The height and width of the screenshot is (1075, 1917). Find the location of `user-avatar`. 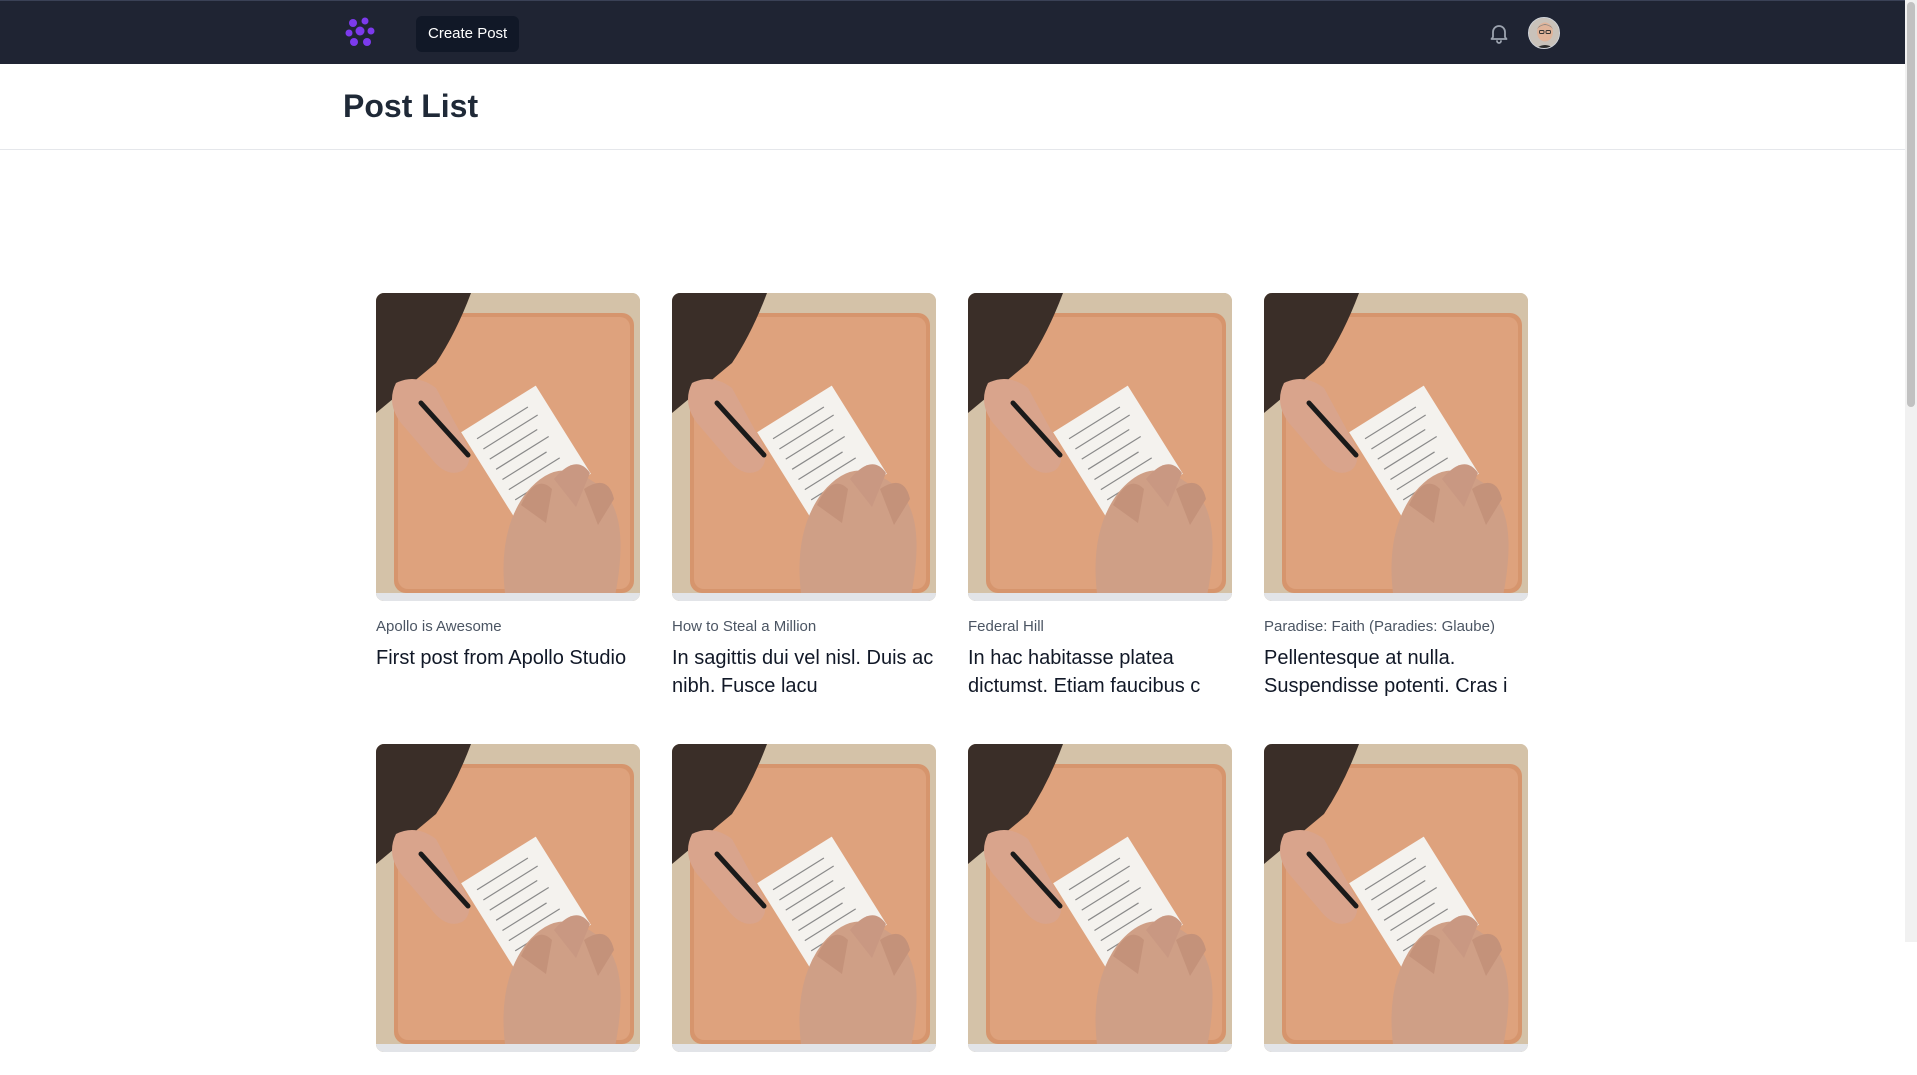

user-avatar is located at coordinates (1544, 33).